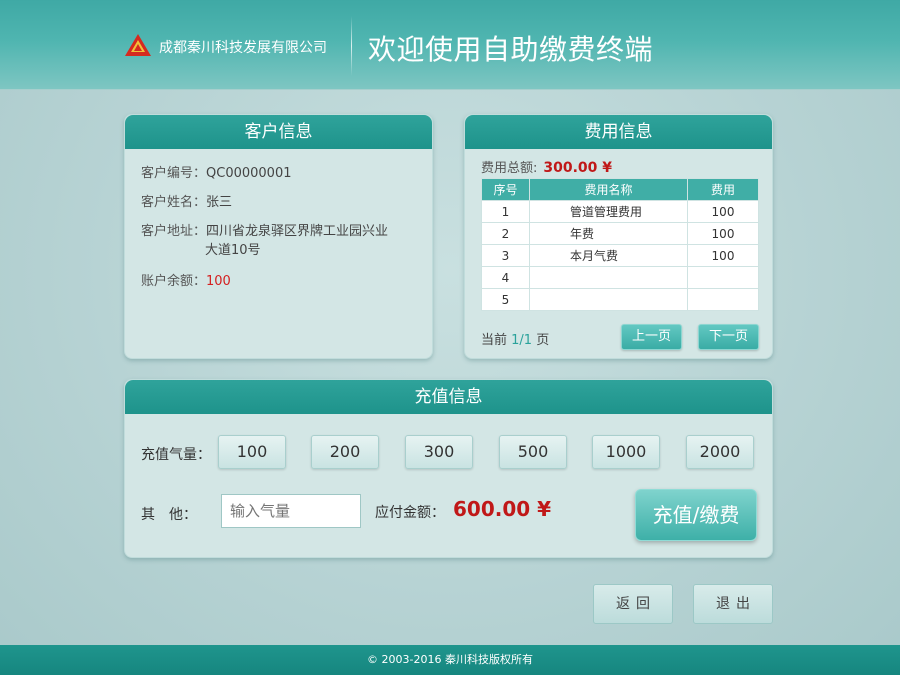 The height and width of the screenshot is (675, 900). I want to click on table-row: 5, so click(620, 299).